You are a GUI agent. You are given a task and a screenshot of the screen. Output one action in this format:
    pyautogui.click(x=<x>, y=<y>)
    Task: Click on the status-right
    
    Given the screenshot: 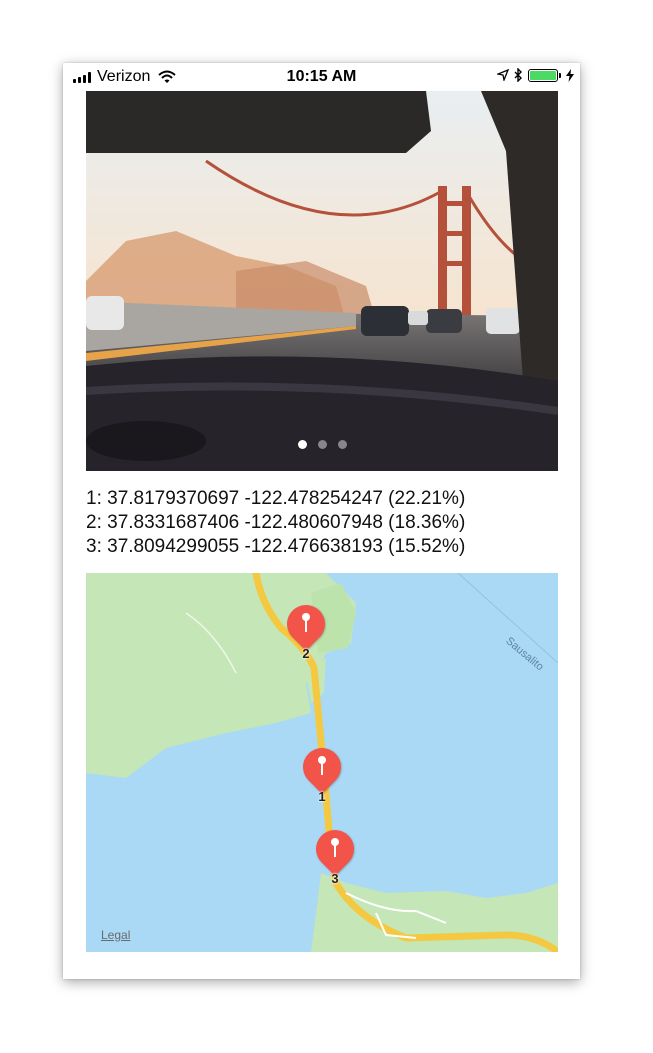 What is the action you would take?
    pyautogui.click(x=535, y=75)
    